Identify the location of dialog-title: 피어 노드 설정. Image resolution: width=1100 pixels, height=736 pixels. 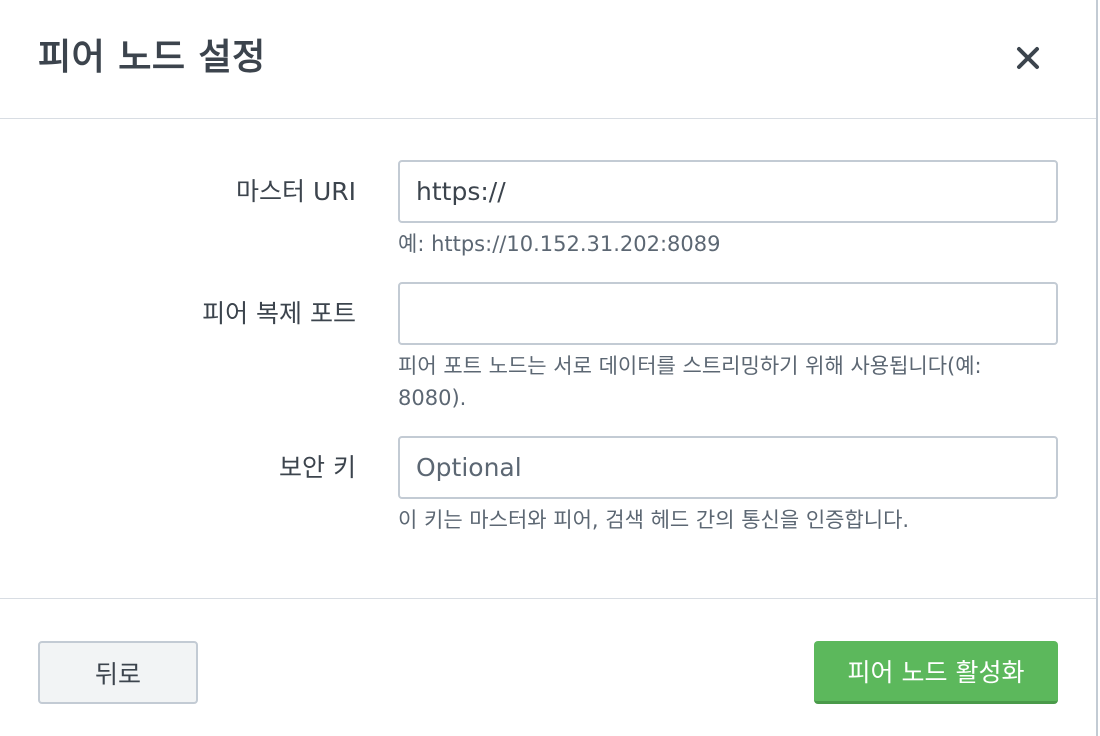
(152, 57).